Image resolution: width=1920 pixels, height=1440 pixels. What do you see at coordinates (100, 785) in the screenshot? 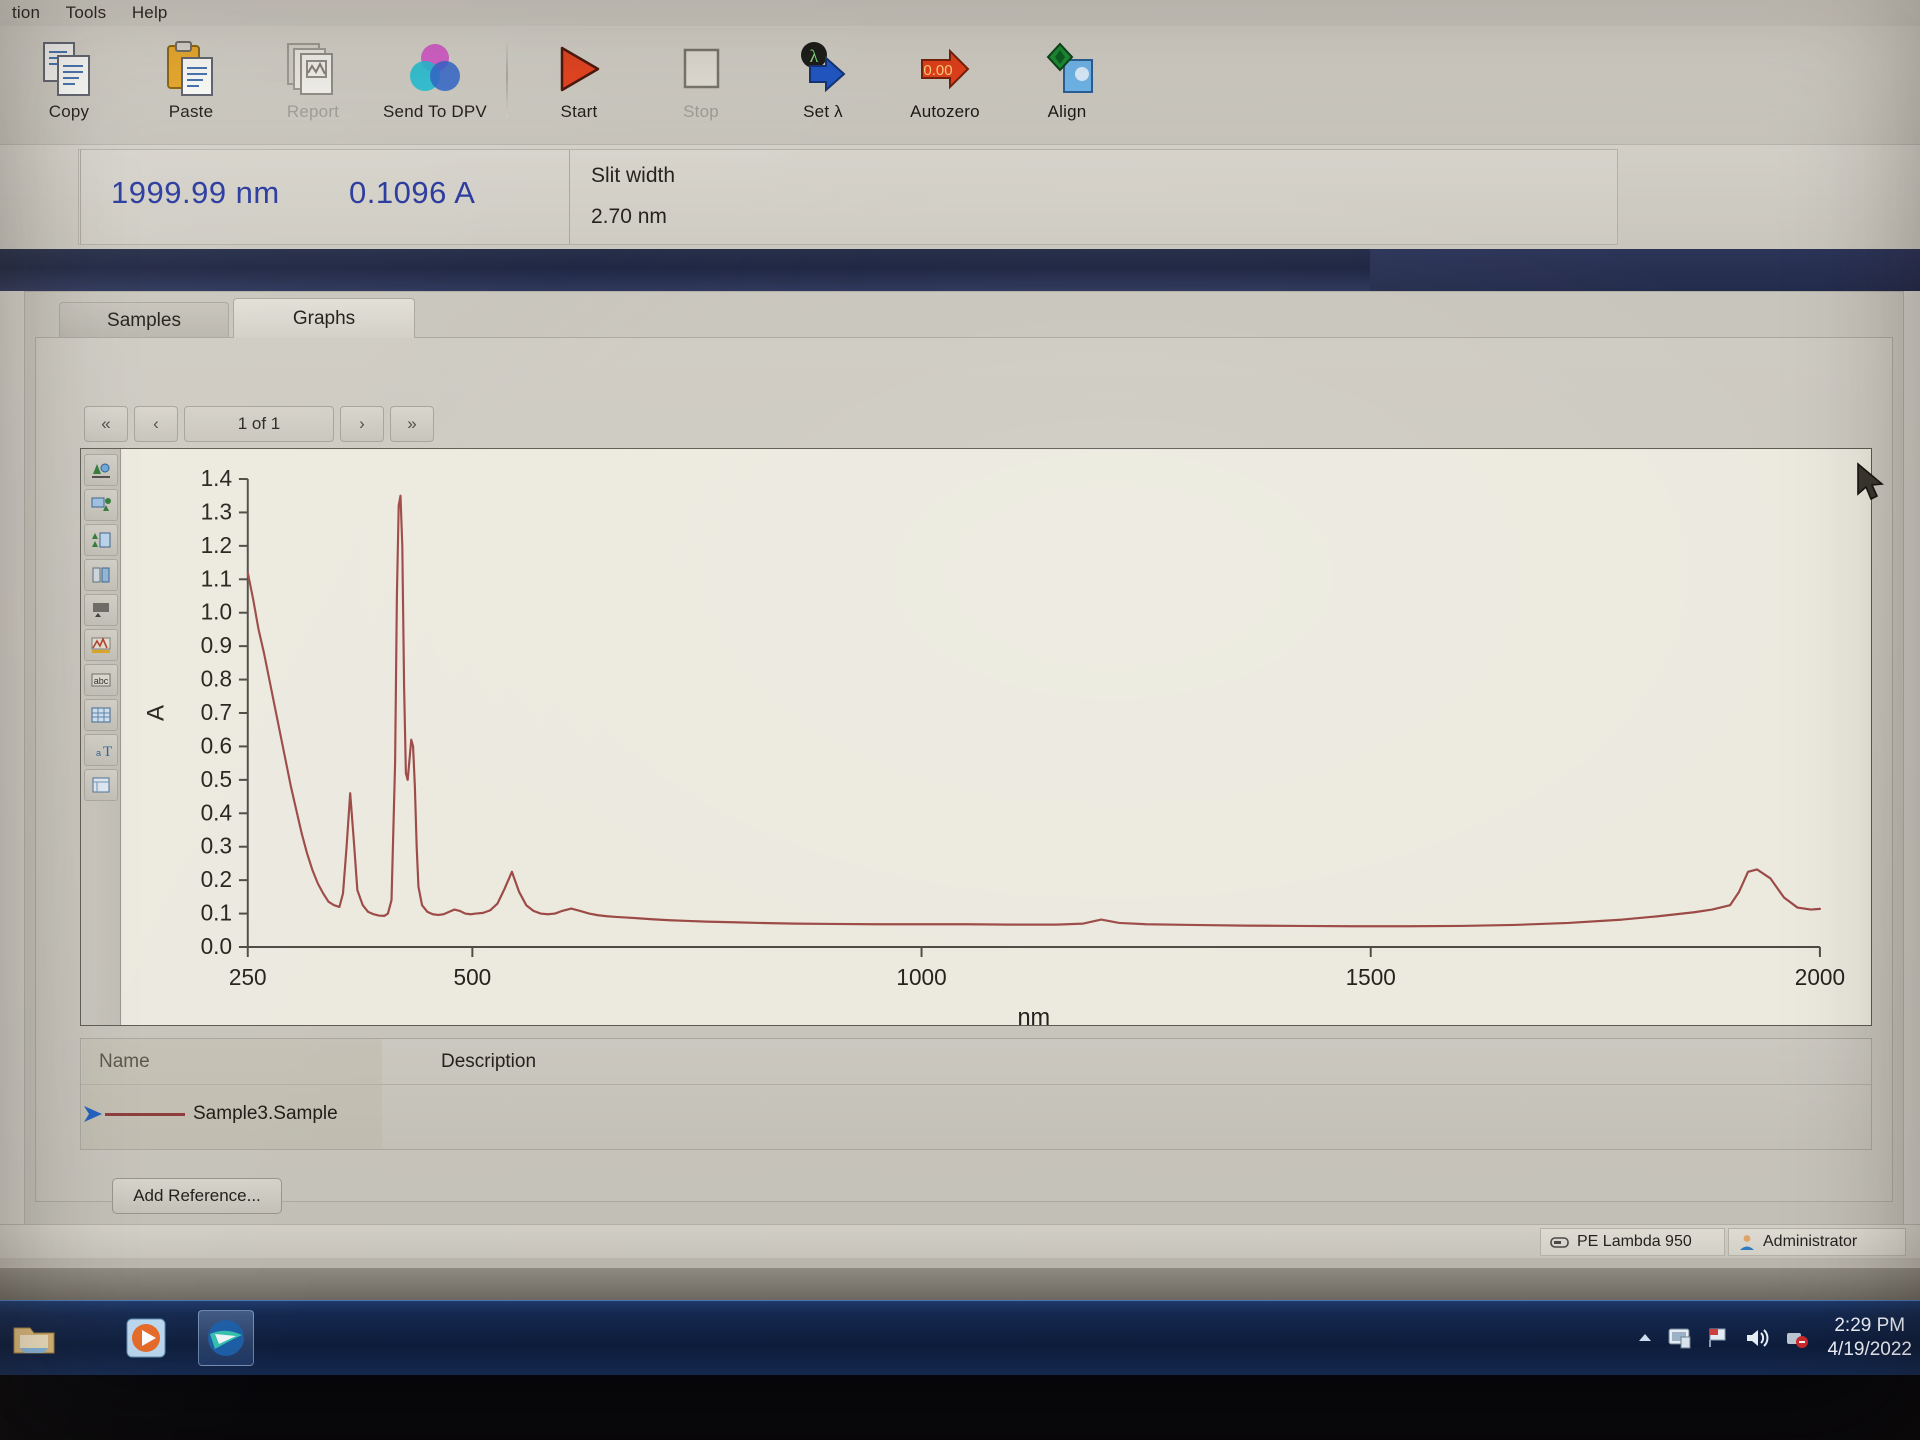
I see `properties-icon` at bounding box center [100, 785].